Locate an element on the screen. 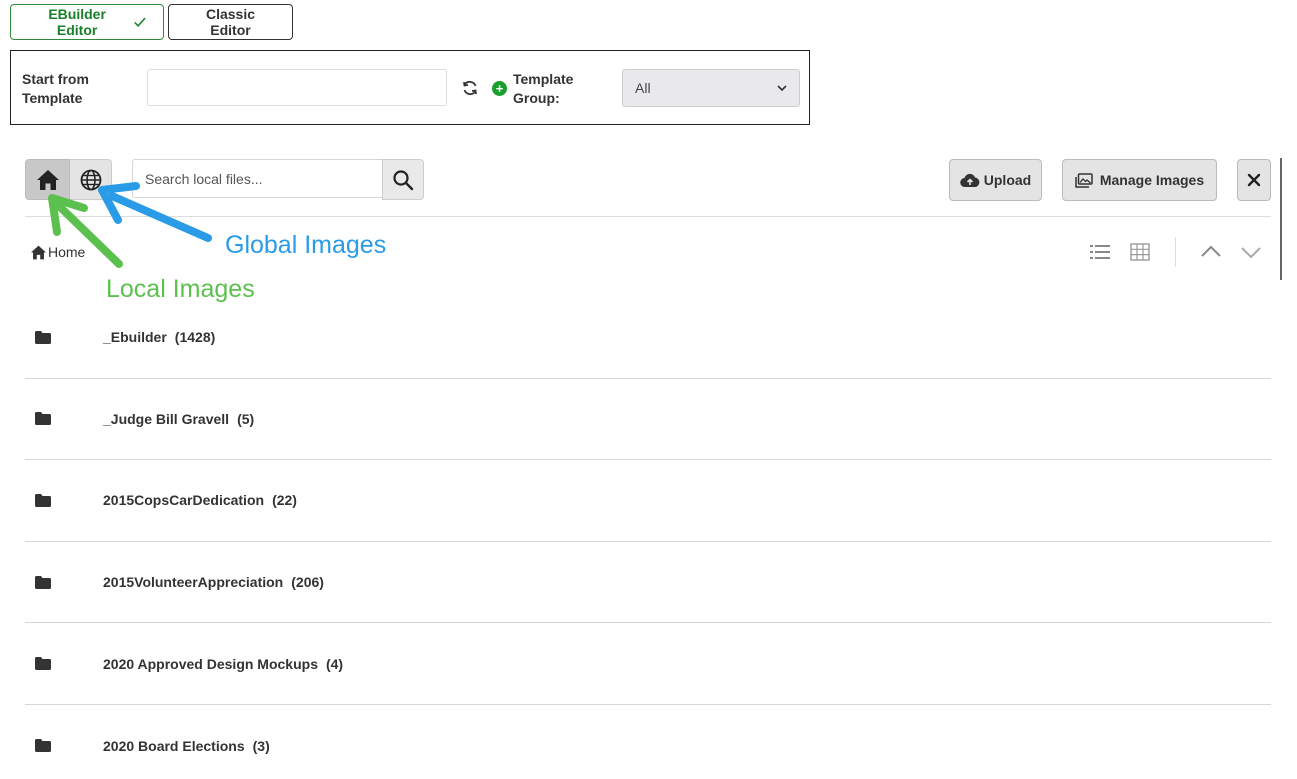 The height and width of the screenshot is (779, 1297). folder-name-wrapper: 2020 Board Elections (3) is located at coordinates (186, 746).